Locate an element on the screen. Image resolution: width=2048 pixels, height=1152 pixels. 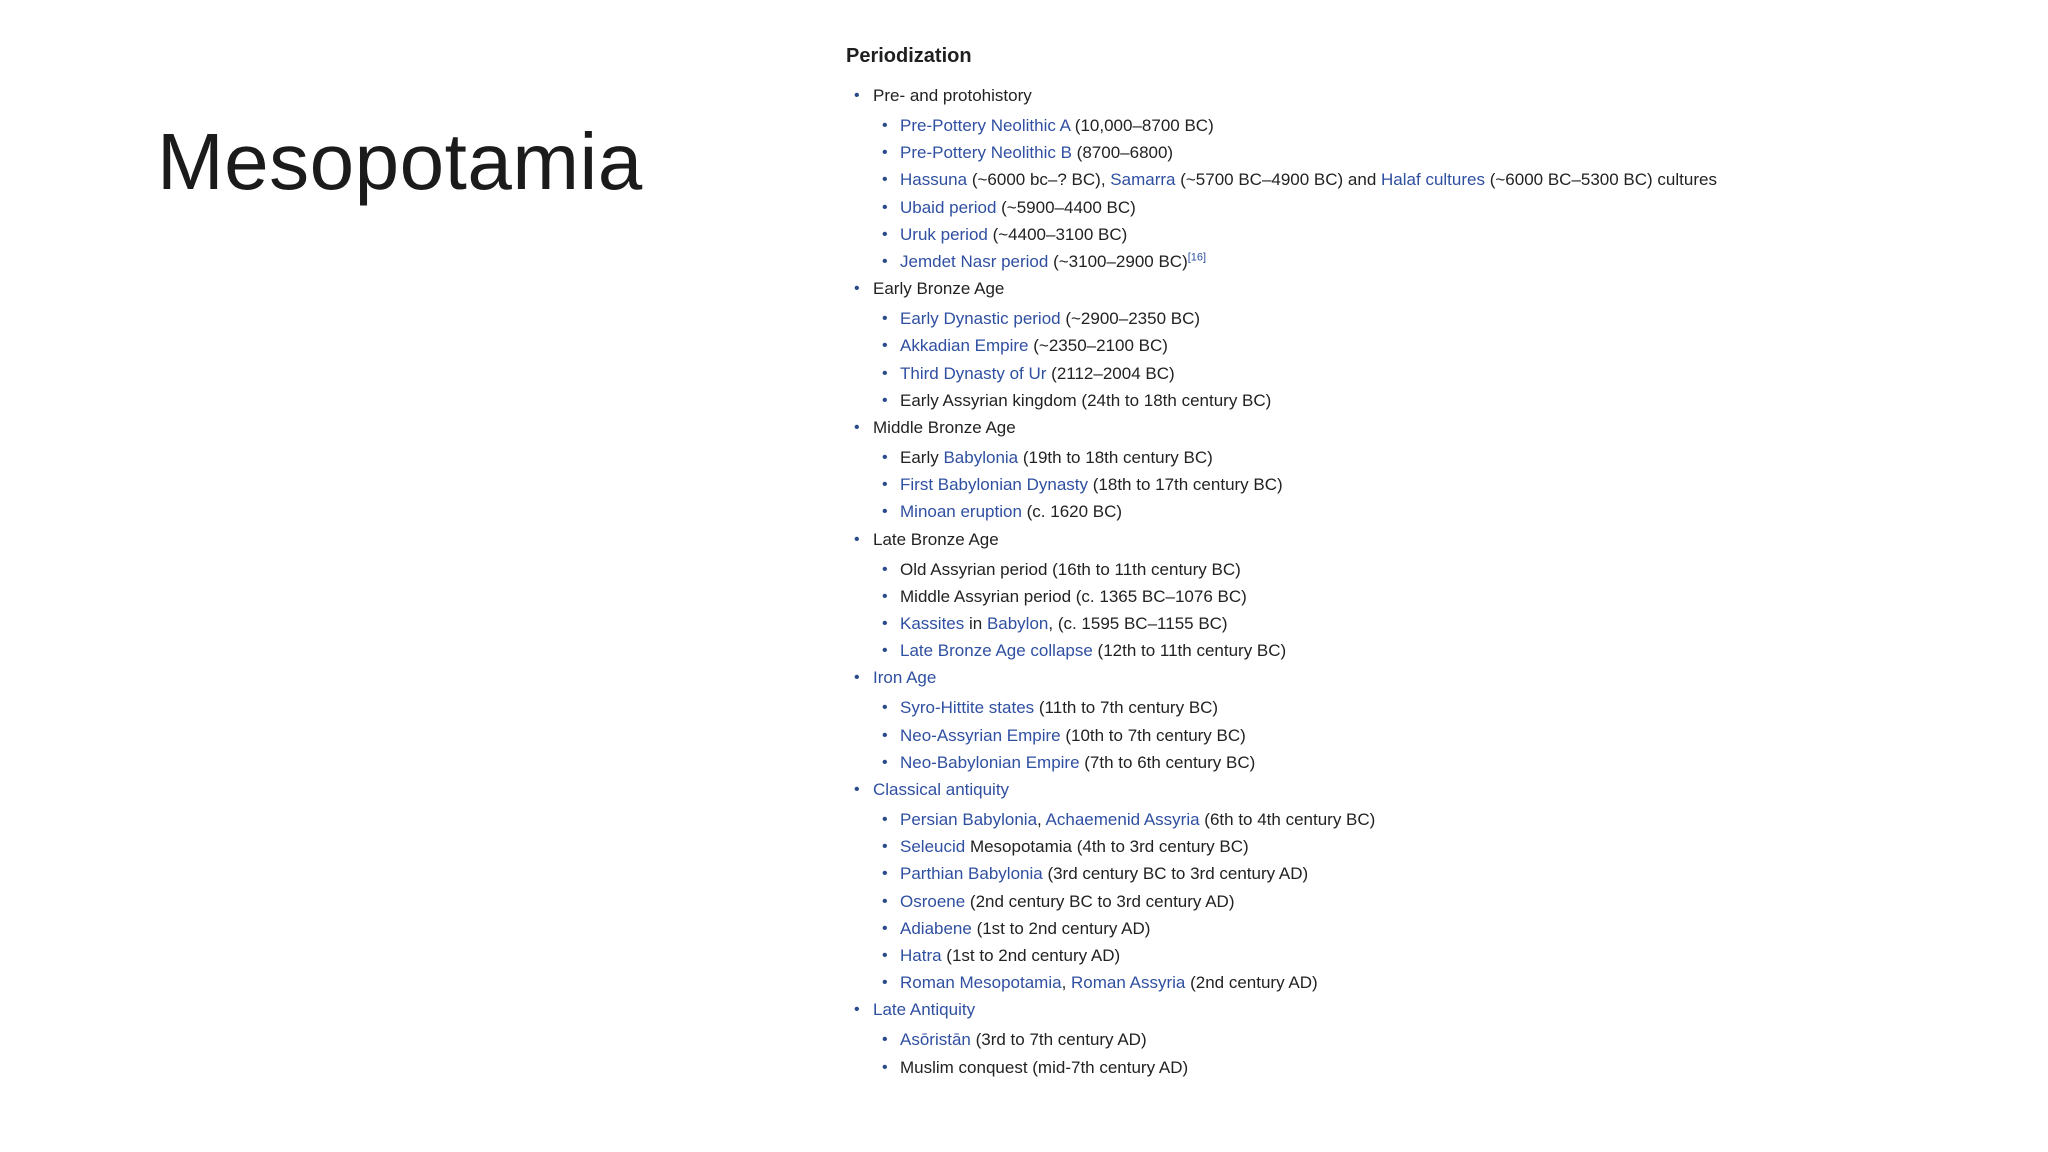
entry-link: Neo-Assyrian Empire is located at coordinates (980, 735).